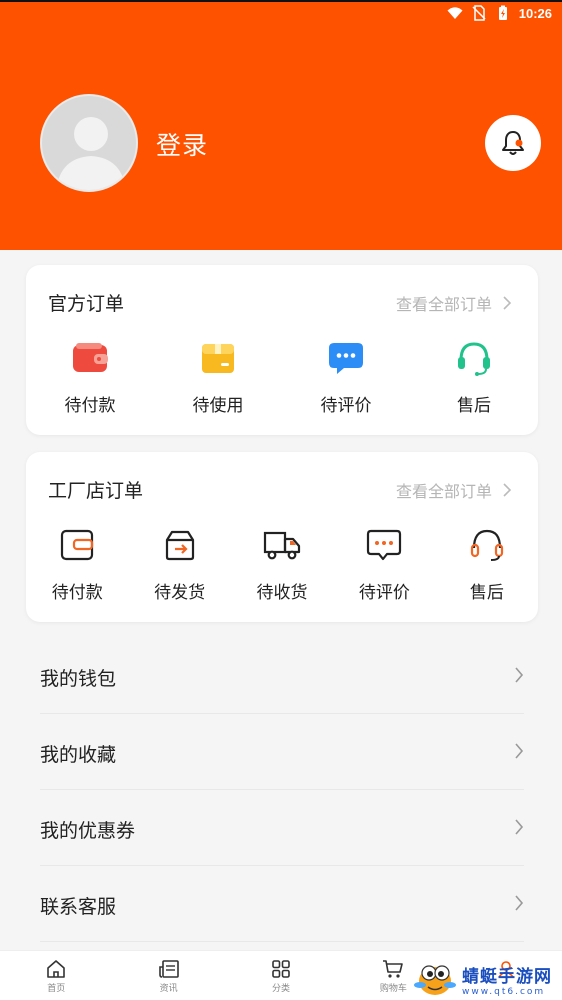  What do you see at coordinates (435, 980) in the screenshot?
I see `dragonfly-mascot-icon` at bounding box center [435, 980].